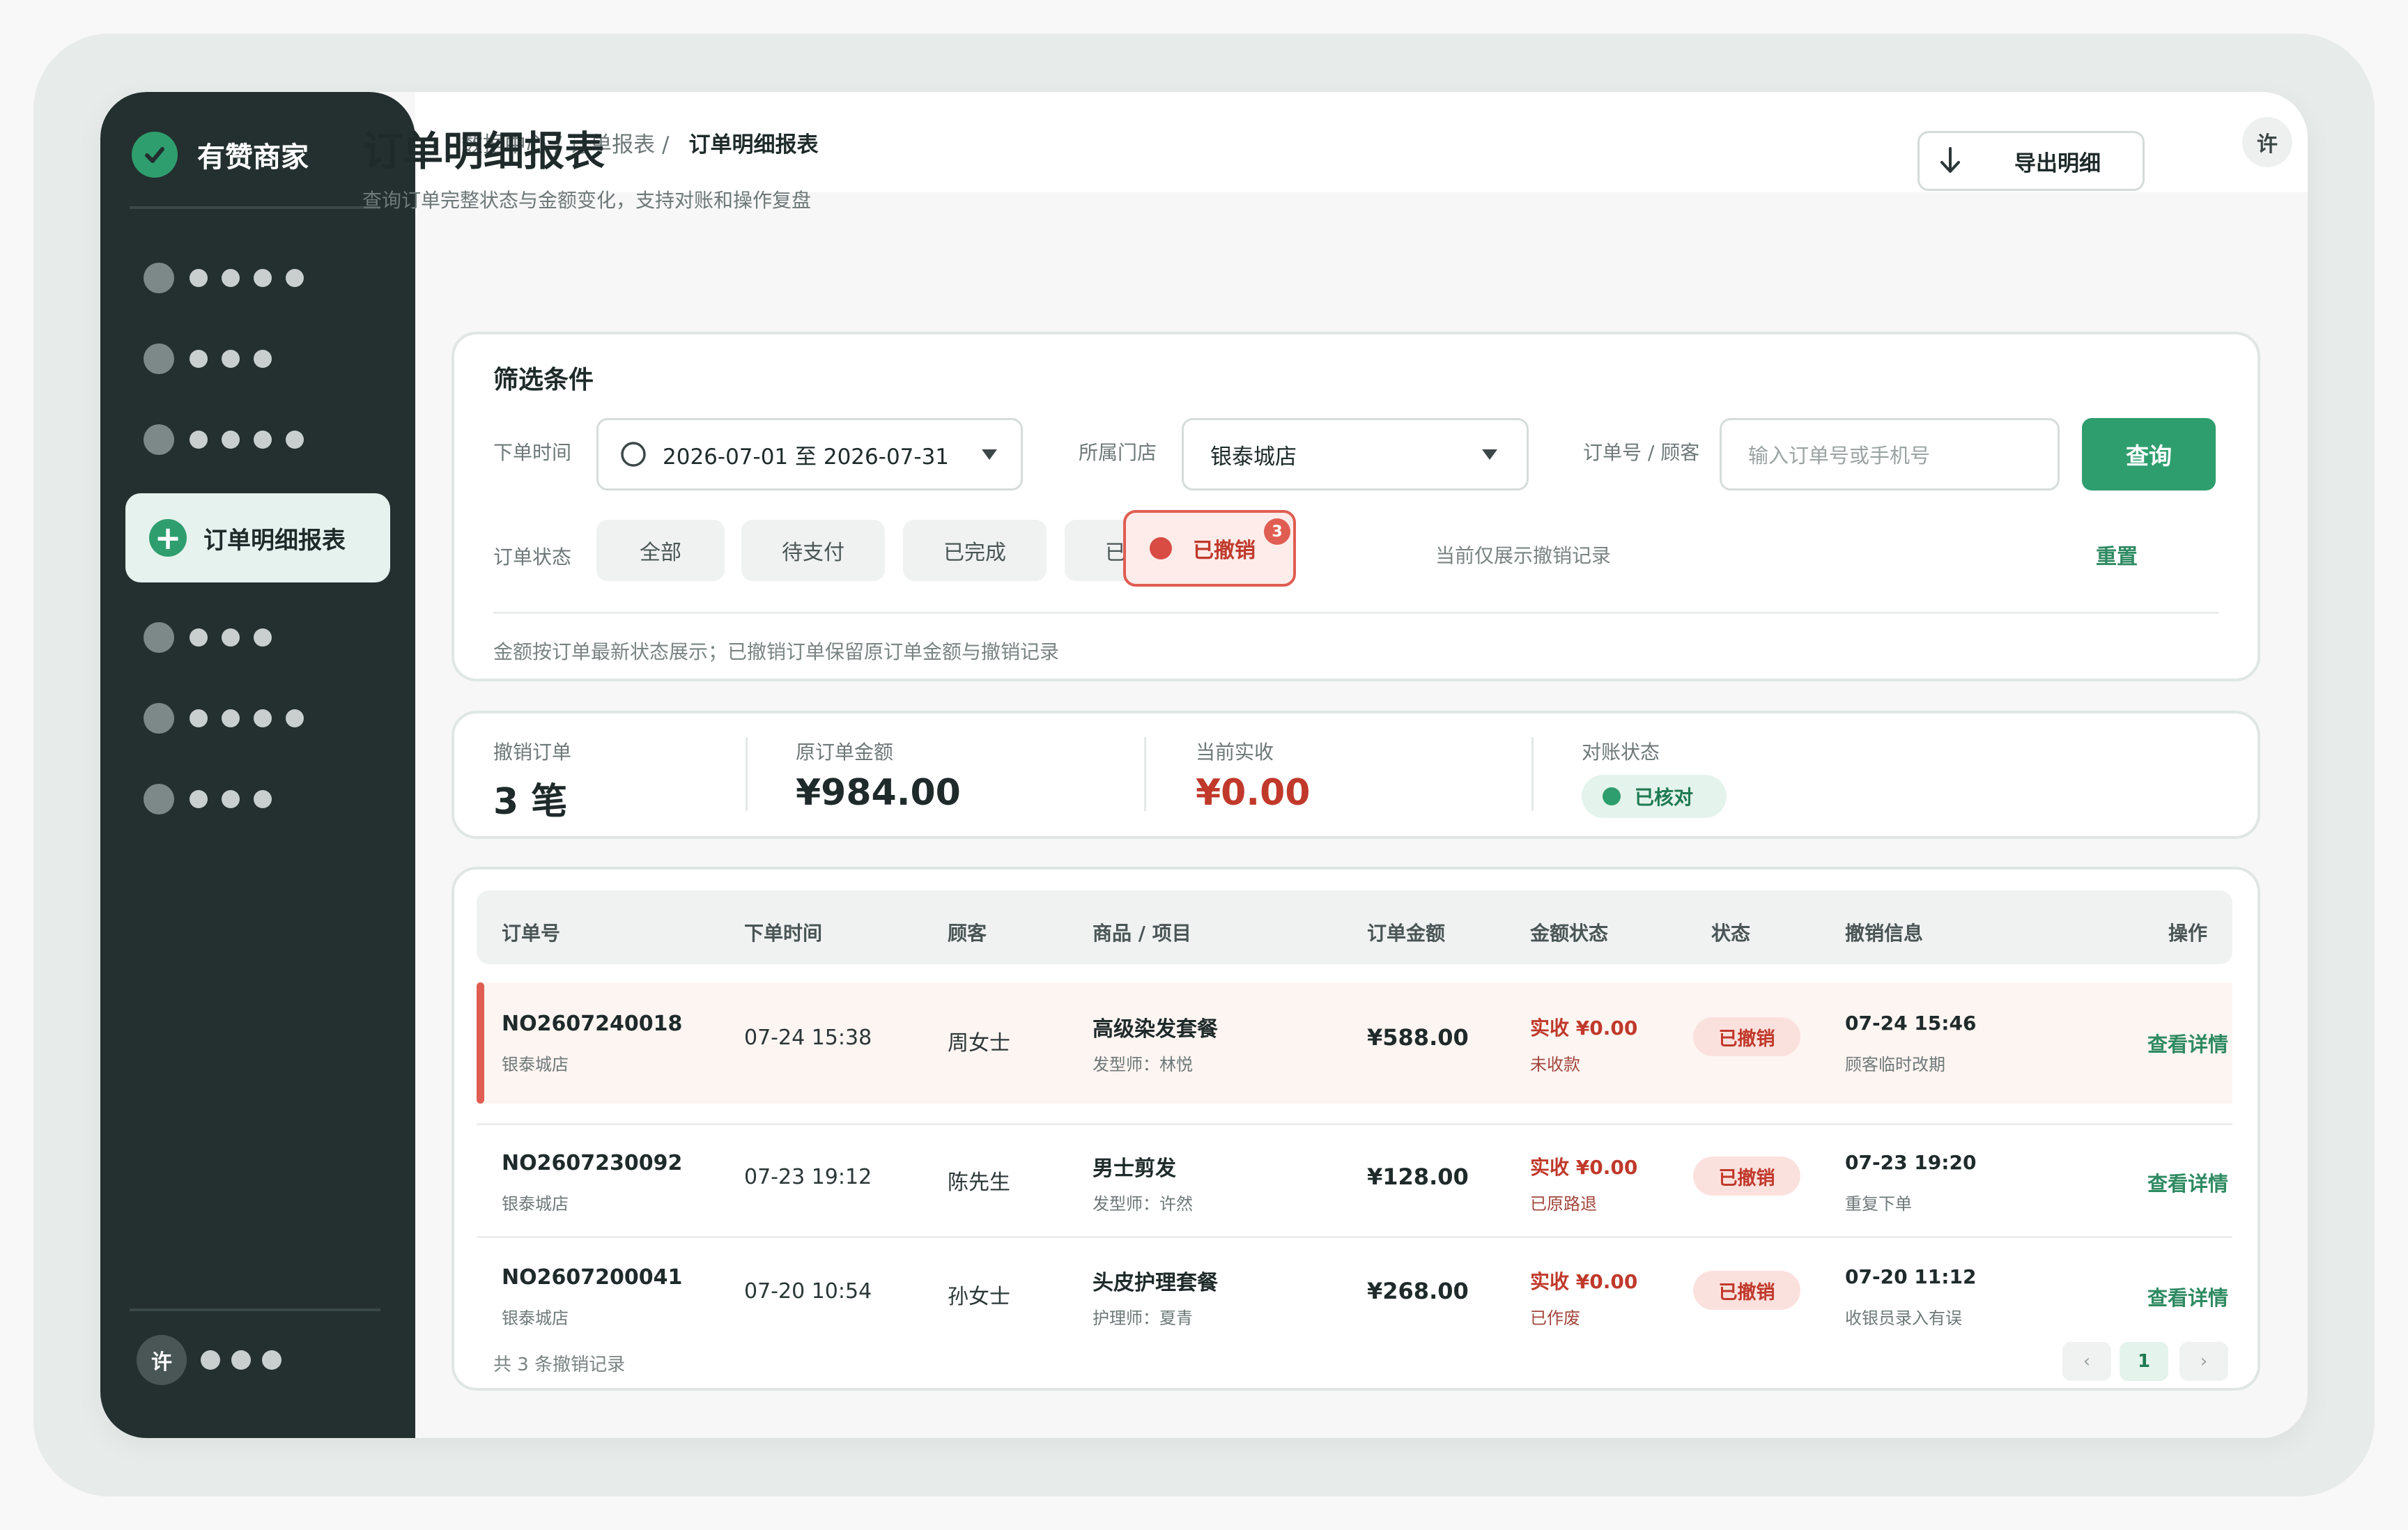 Image resolution: width=2408 pixels, height=1530 pixels. Describe the element at coordinates (810, 454) in the screenshot. I see `date-range-picker: 2026-07-01 至 2026-07-31` at that location.